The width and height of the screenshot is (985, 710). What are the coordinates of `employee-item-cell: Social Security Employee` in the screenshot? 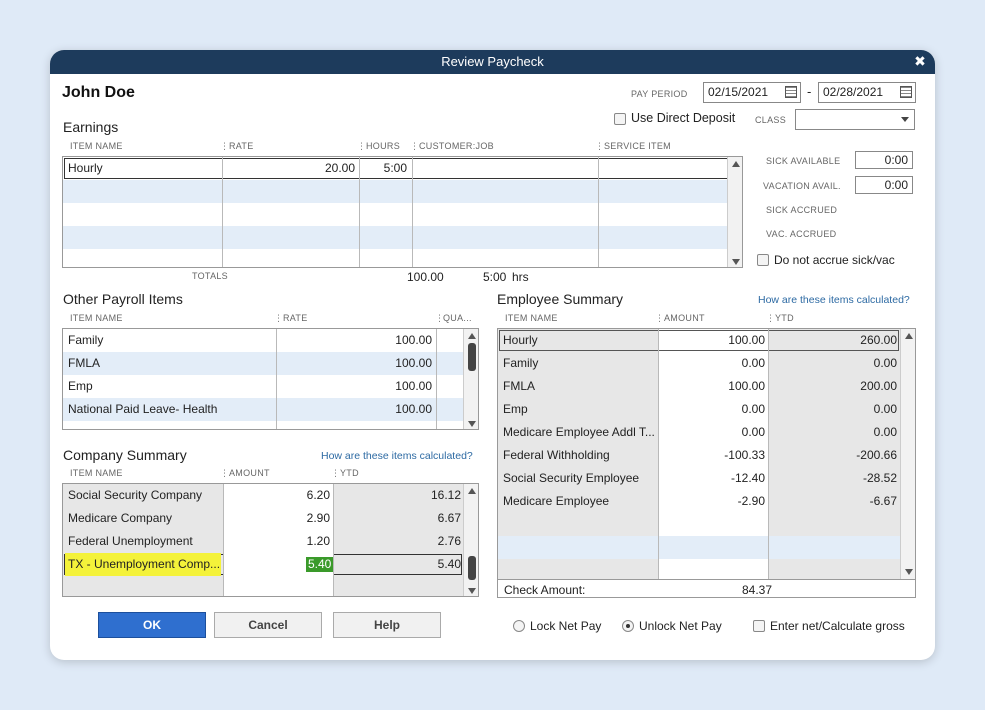 It's located at (578, 478).